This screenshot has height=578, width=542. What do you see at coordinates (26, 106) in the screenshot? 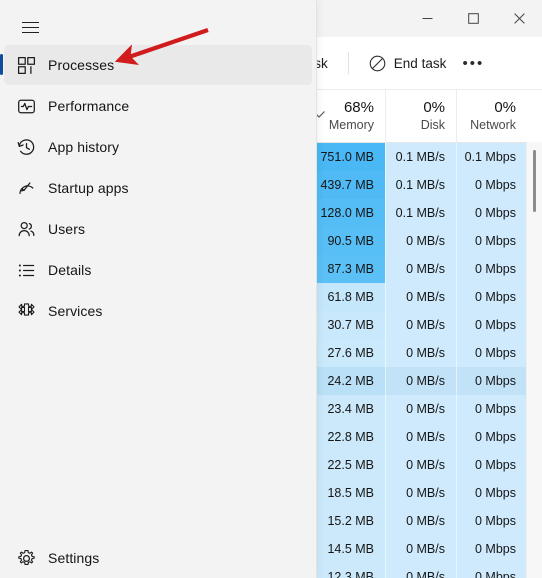
I see `performance-icon` at bounding box center [26, 106].